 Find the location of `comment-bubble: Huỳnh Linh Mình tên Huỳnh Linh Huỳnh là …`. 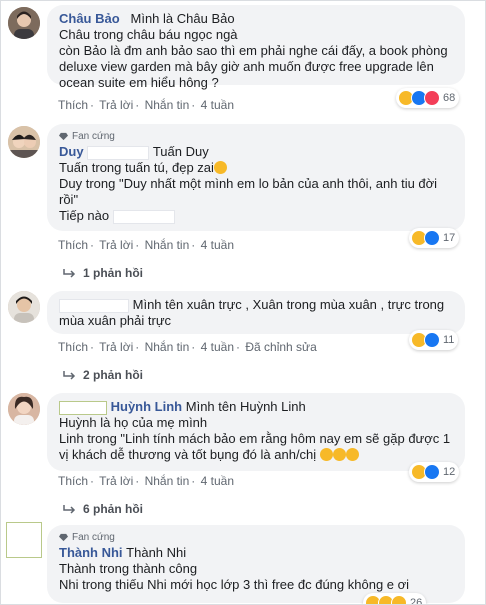

comment-bubble: Huỳnh Linh Mình tên Huỳnh Linh Huỳnh là … is located at coordinates (256, 432).